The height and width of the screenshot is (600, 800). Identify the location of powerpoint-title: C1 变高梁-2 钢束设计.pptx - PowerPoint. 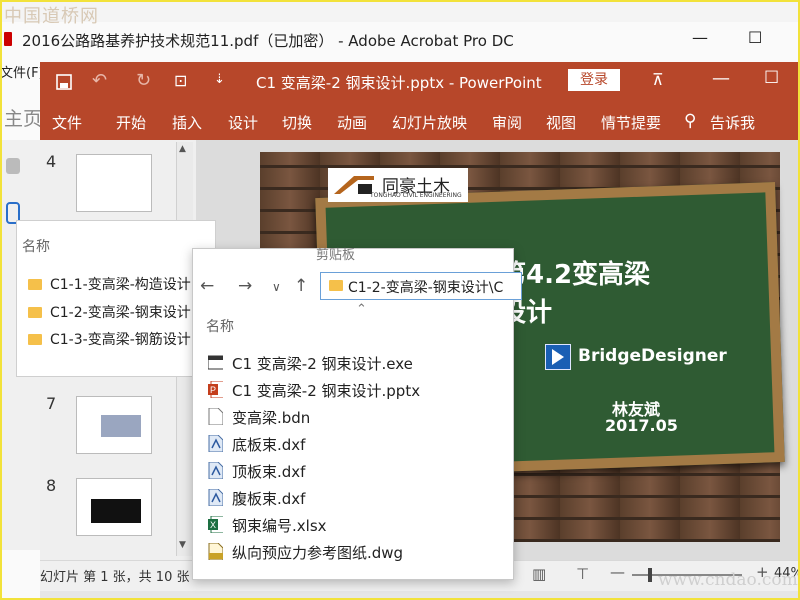
(399, 83).